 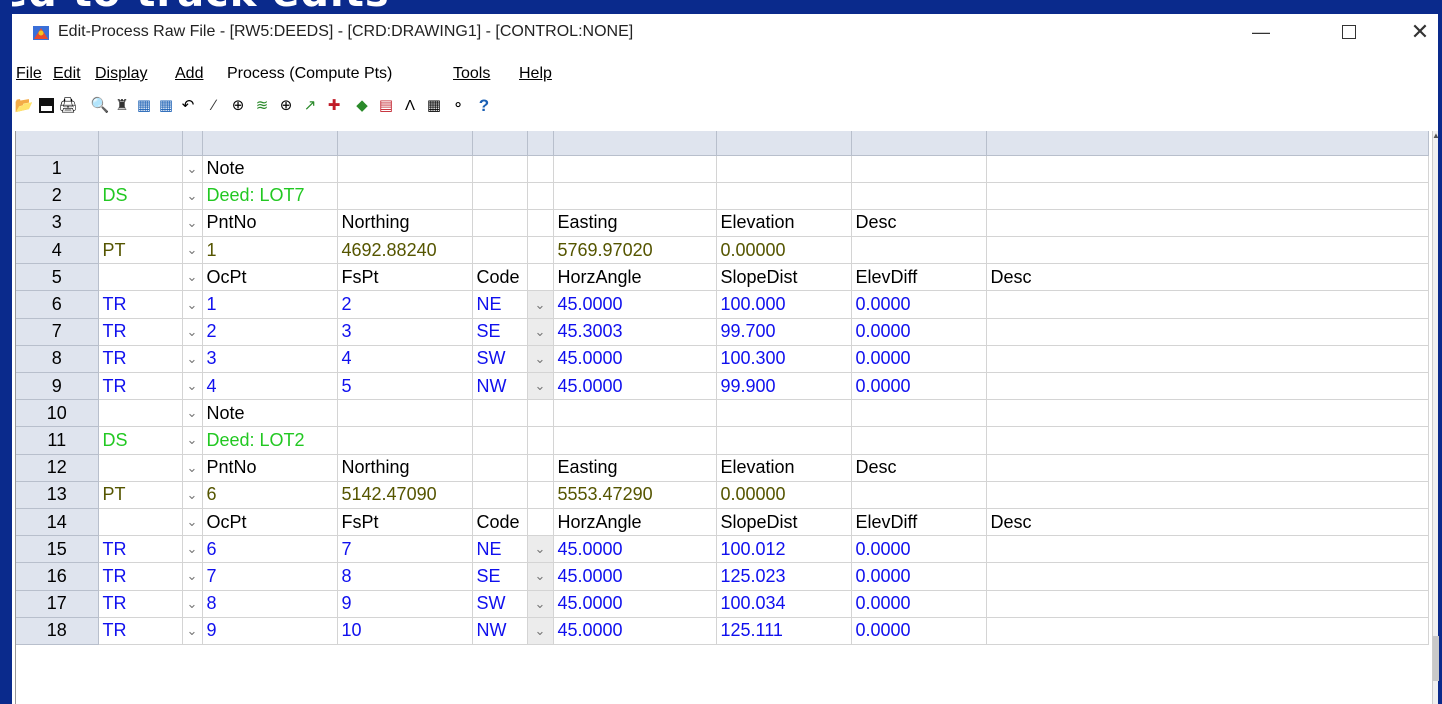 I want to click on row-number: 15, so click(x=57, y=549).